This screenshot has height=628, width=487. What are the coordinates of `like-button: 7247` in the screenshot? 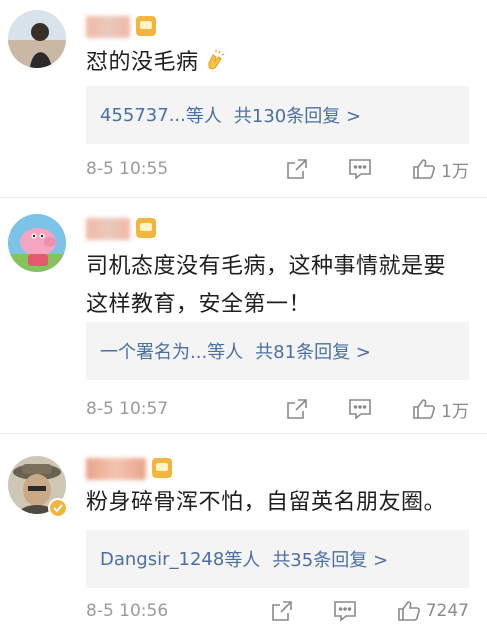 It's located at (432, 611).